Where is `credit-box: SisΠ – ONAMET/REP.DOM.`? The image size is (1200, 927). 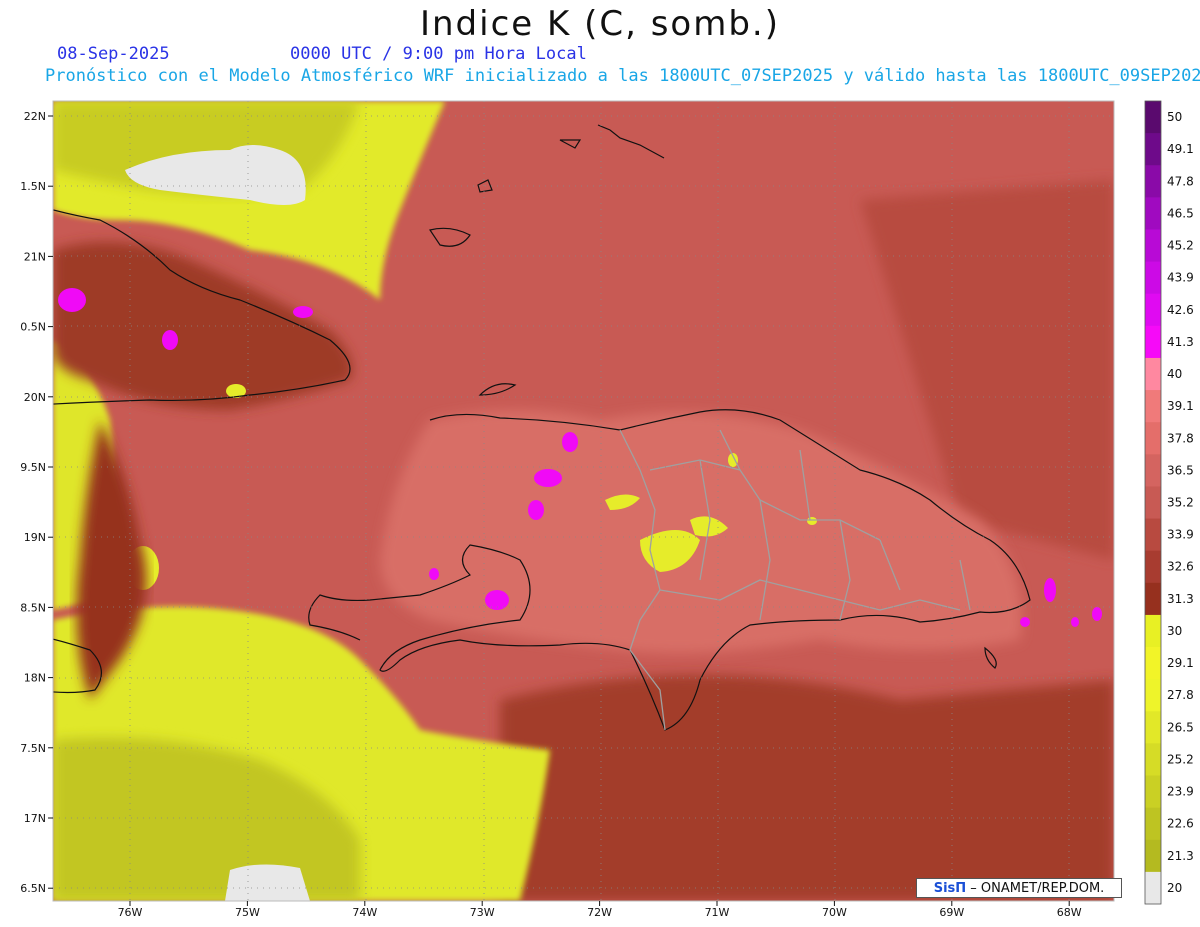 credit-box: SisΠ – ONAMET/REP.DOM. is located at coordinates (1019, 888).